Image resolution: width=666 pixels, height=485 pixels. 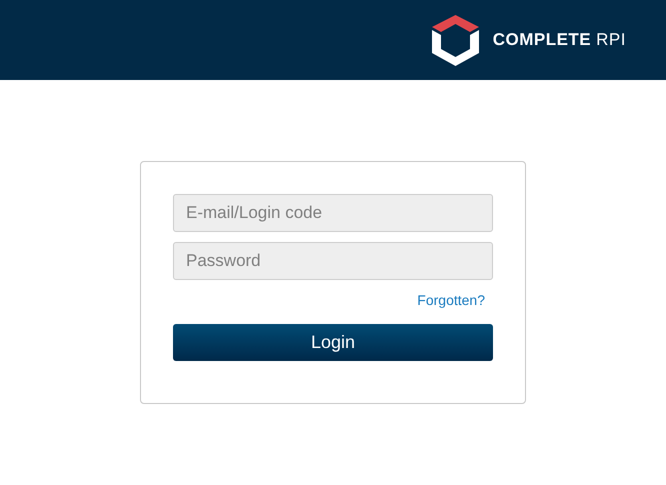 I want to click on logo-icon, so click(x=455, y=40).